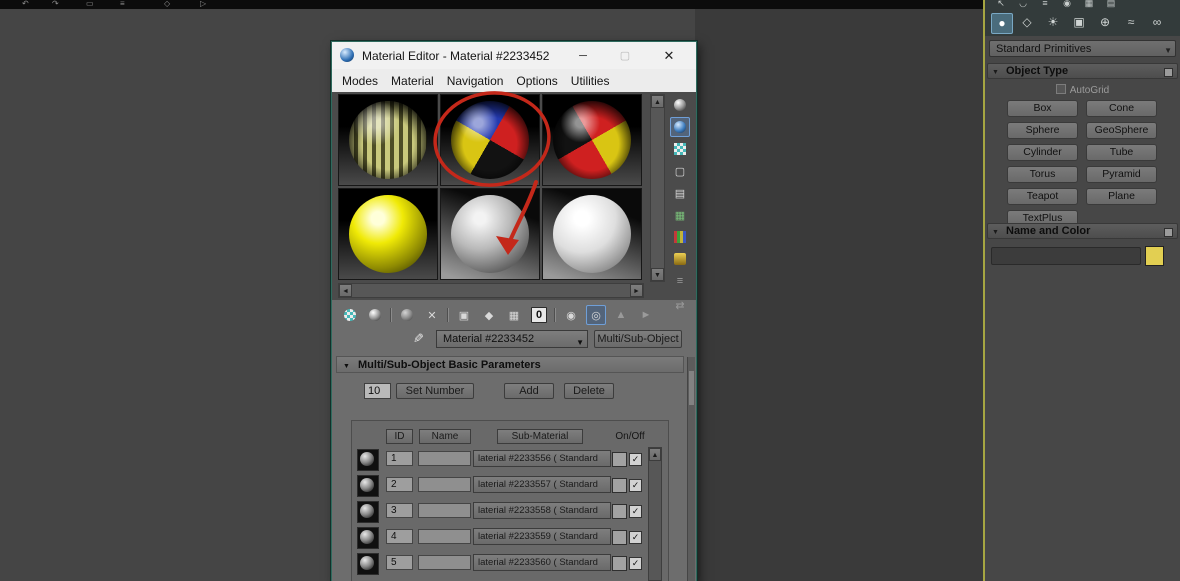 The width and height of the screenshot is (1180, 581). I want to click on menu-utilities: Utilities, so click(590, 81).